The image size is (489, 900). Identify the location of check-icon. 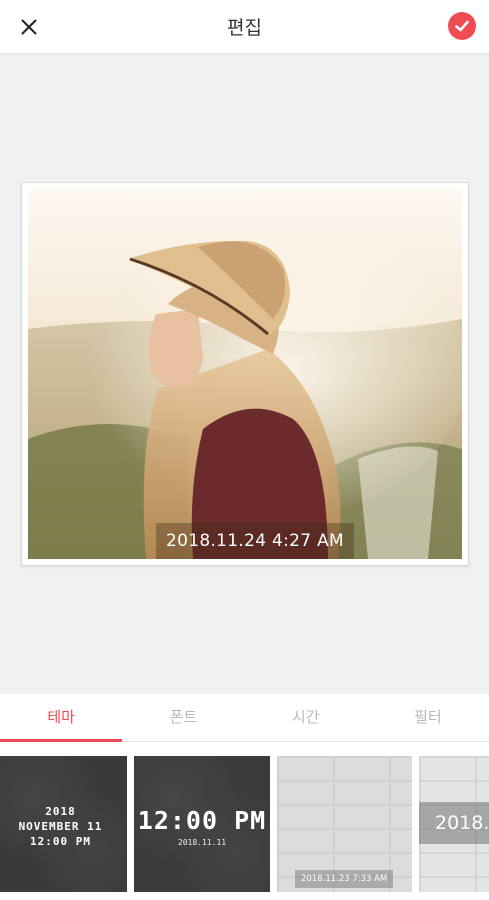
(462, 26).